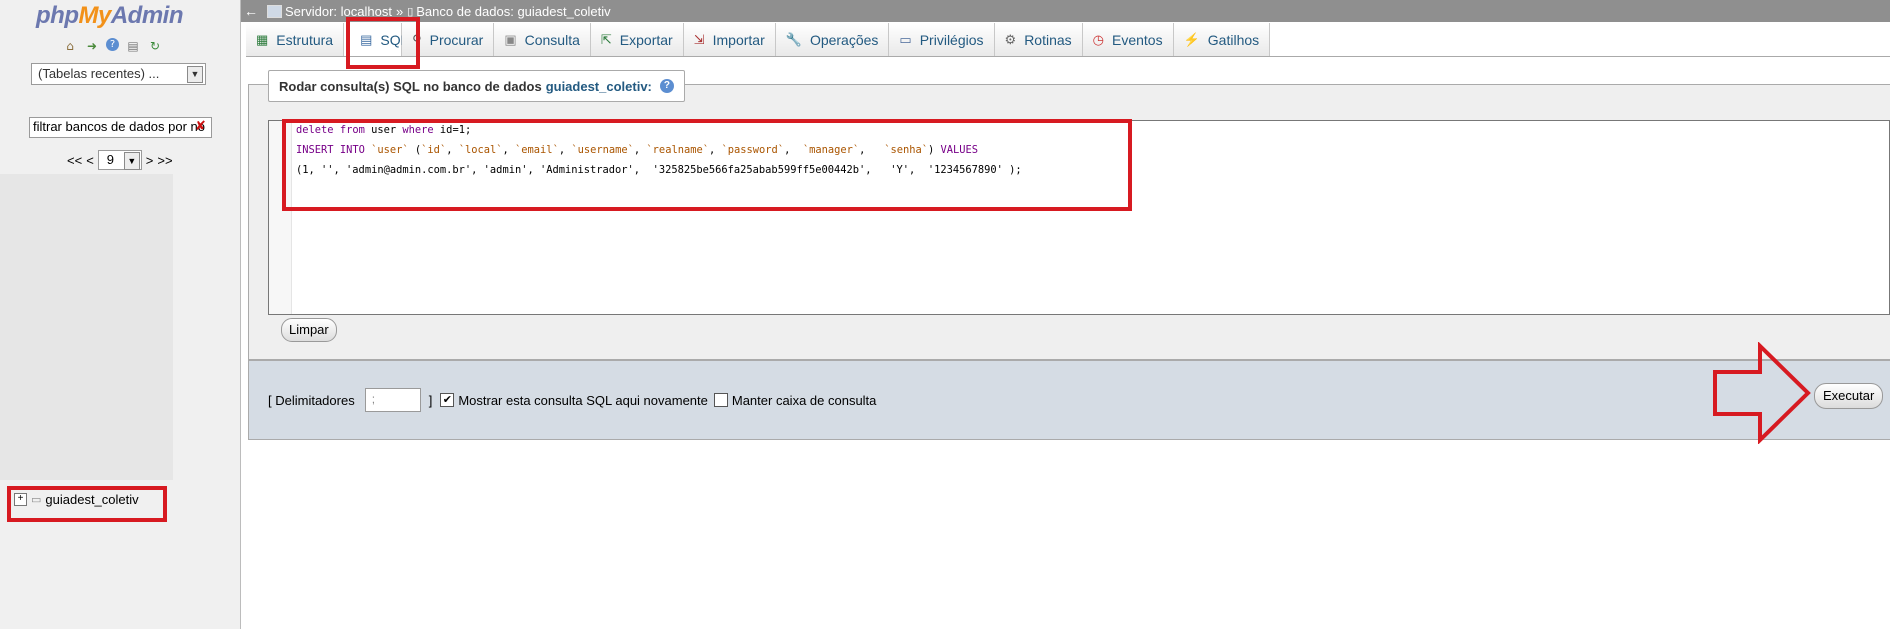 This screenshot has height=629, width=1890. Describe the element at coordinates (70, 46) in the screenshot. I see `home-icon: ⌂` at that location.